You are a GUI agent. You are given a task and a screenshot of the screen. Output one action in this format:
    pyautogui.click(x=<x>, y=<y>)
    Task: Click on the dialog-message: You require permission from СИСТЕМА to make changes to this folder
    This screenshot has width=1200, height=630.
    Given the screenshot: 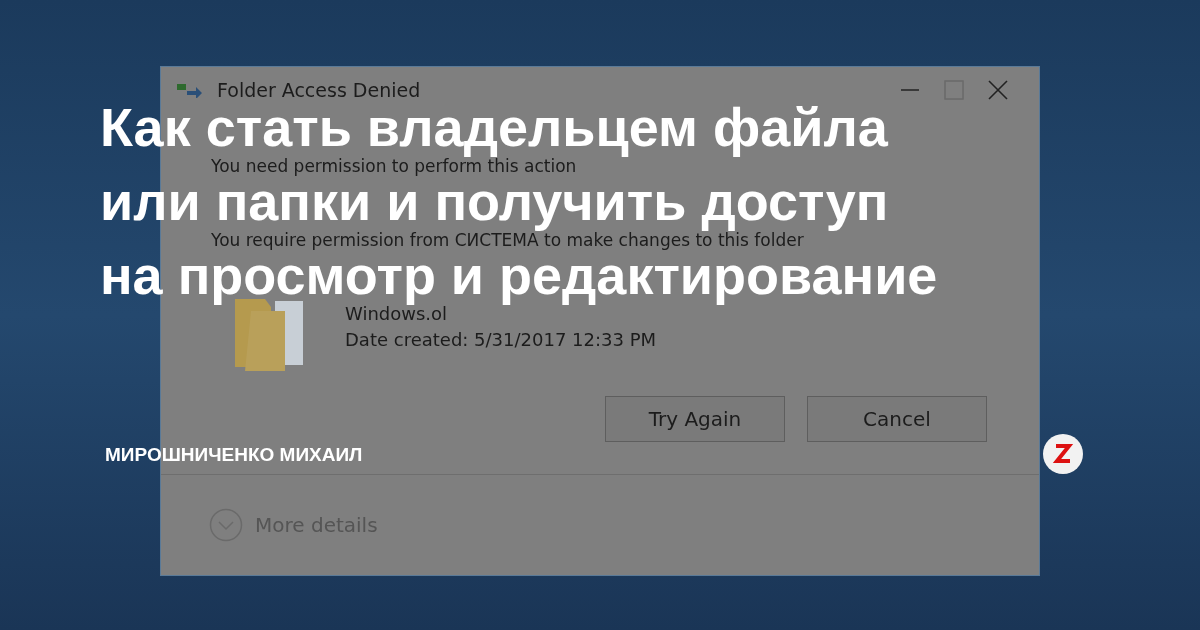 What is the action you would take?
    pyautogui.click(x=507, y=240)
    